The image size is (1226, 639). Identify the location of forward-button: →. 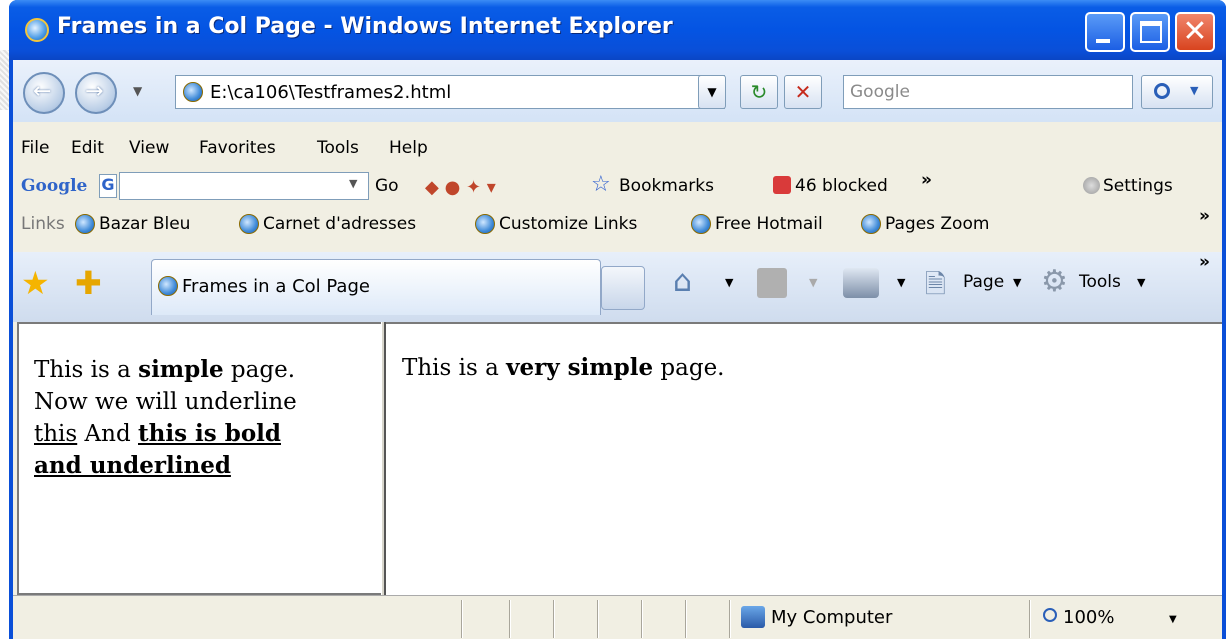
(96, 93).